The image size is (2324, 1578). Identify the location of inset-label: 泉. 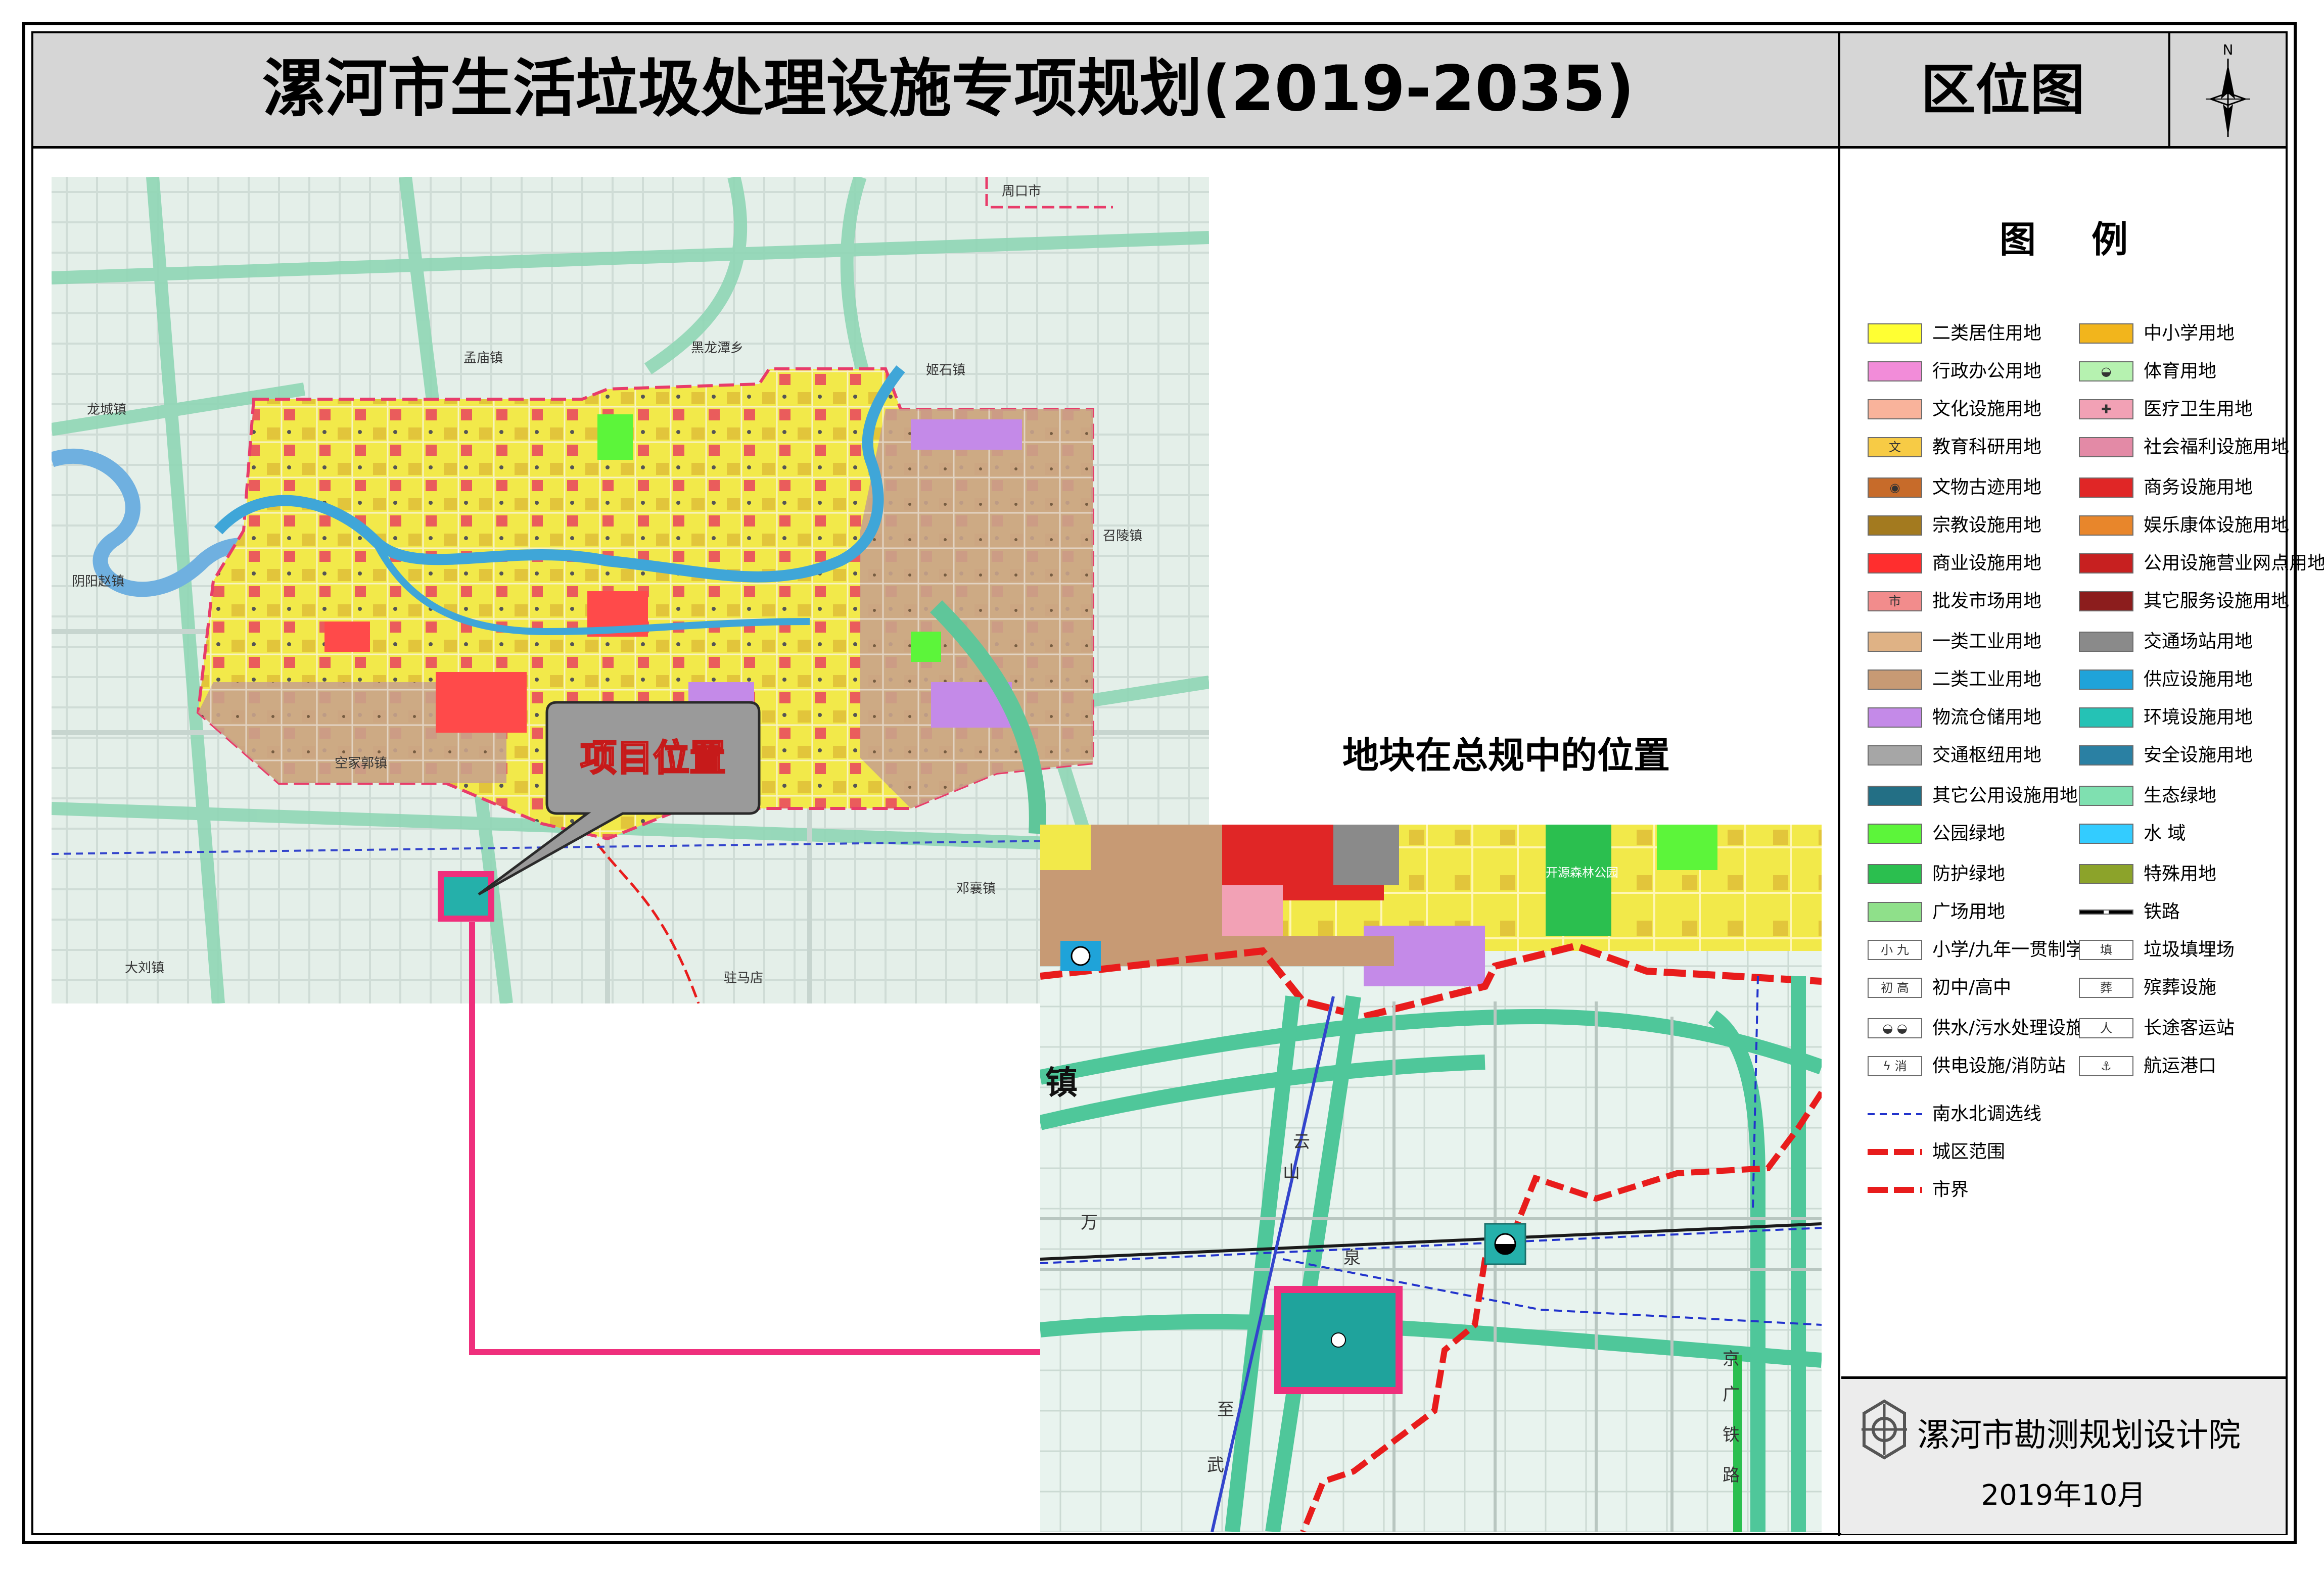
(1352, 1258).